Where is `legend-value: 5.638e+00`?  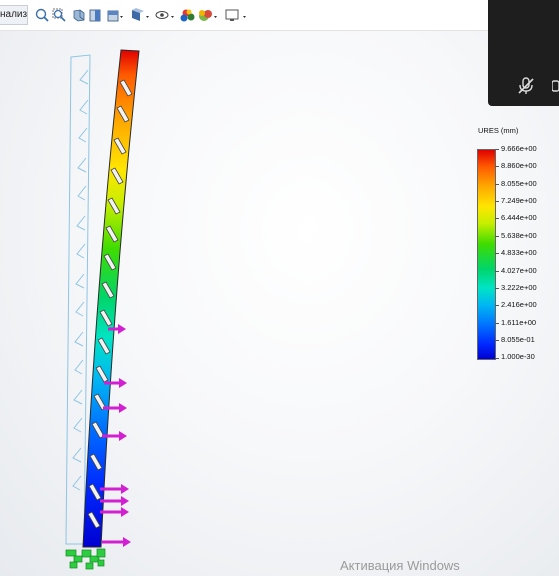 legend-value: 5.638e+00 is located at coordinates (519, 235).